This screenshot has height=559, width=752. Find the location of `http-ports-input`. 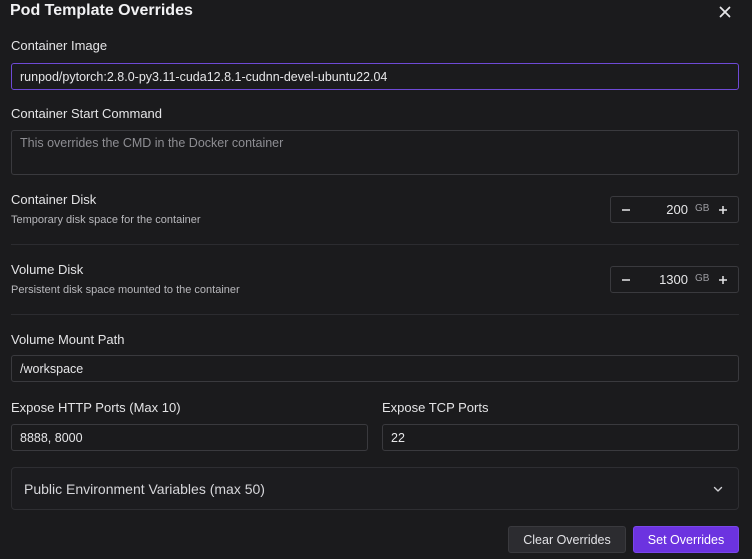

http-ports-input is located at coordinates (189, 437).